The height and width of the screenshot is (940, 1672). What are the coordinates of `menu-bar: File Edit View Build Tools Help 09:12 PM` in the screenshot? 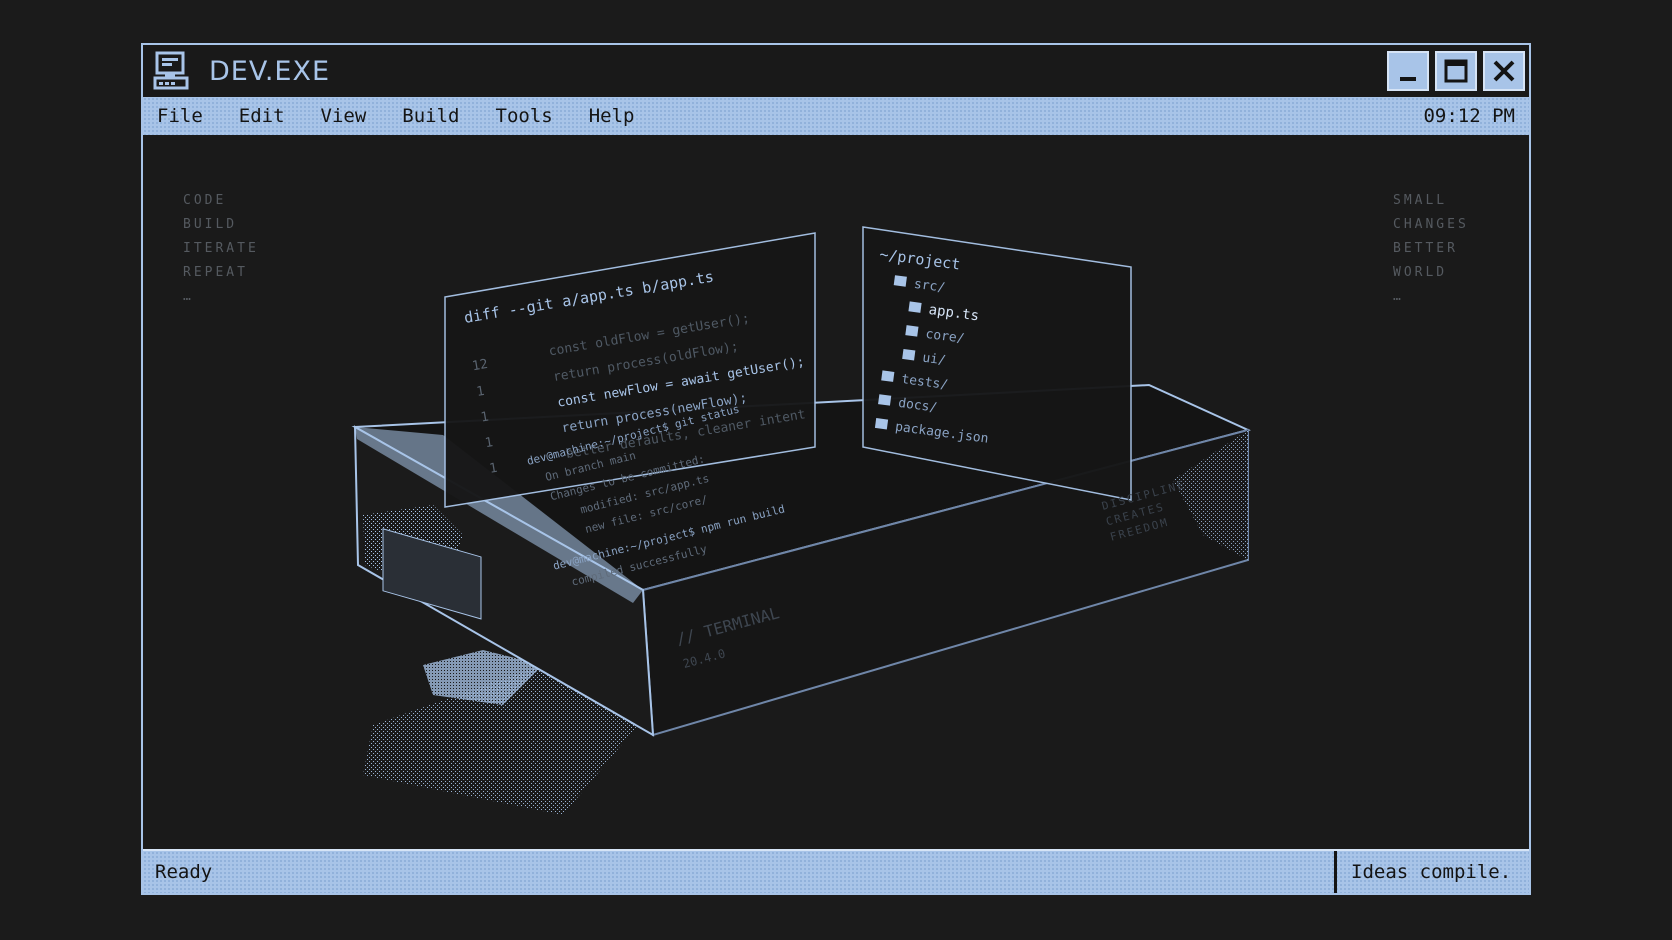 It's located at (836, 116).